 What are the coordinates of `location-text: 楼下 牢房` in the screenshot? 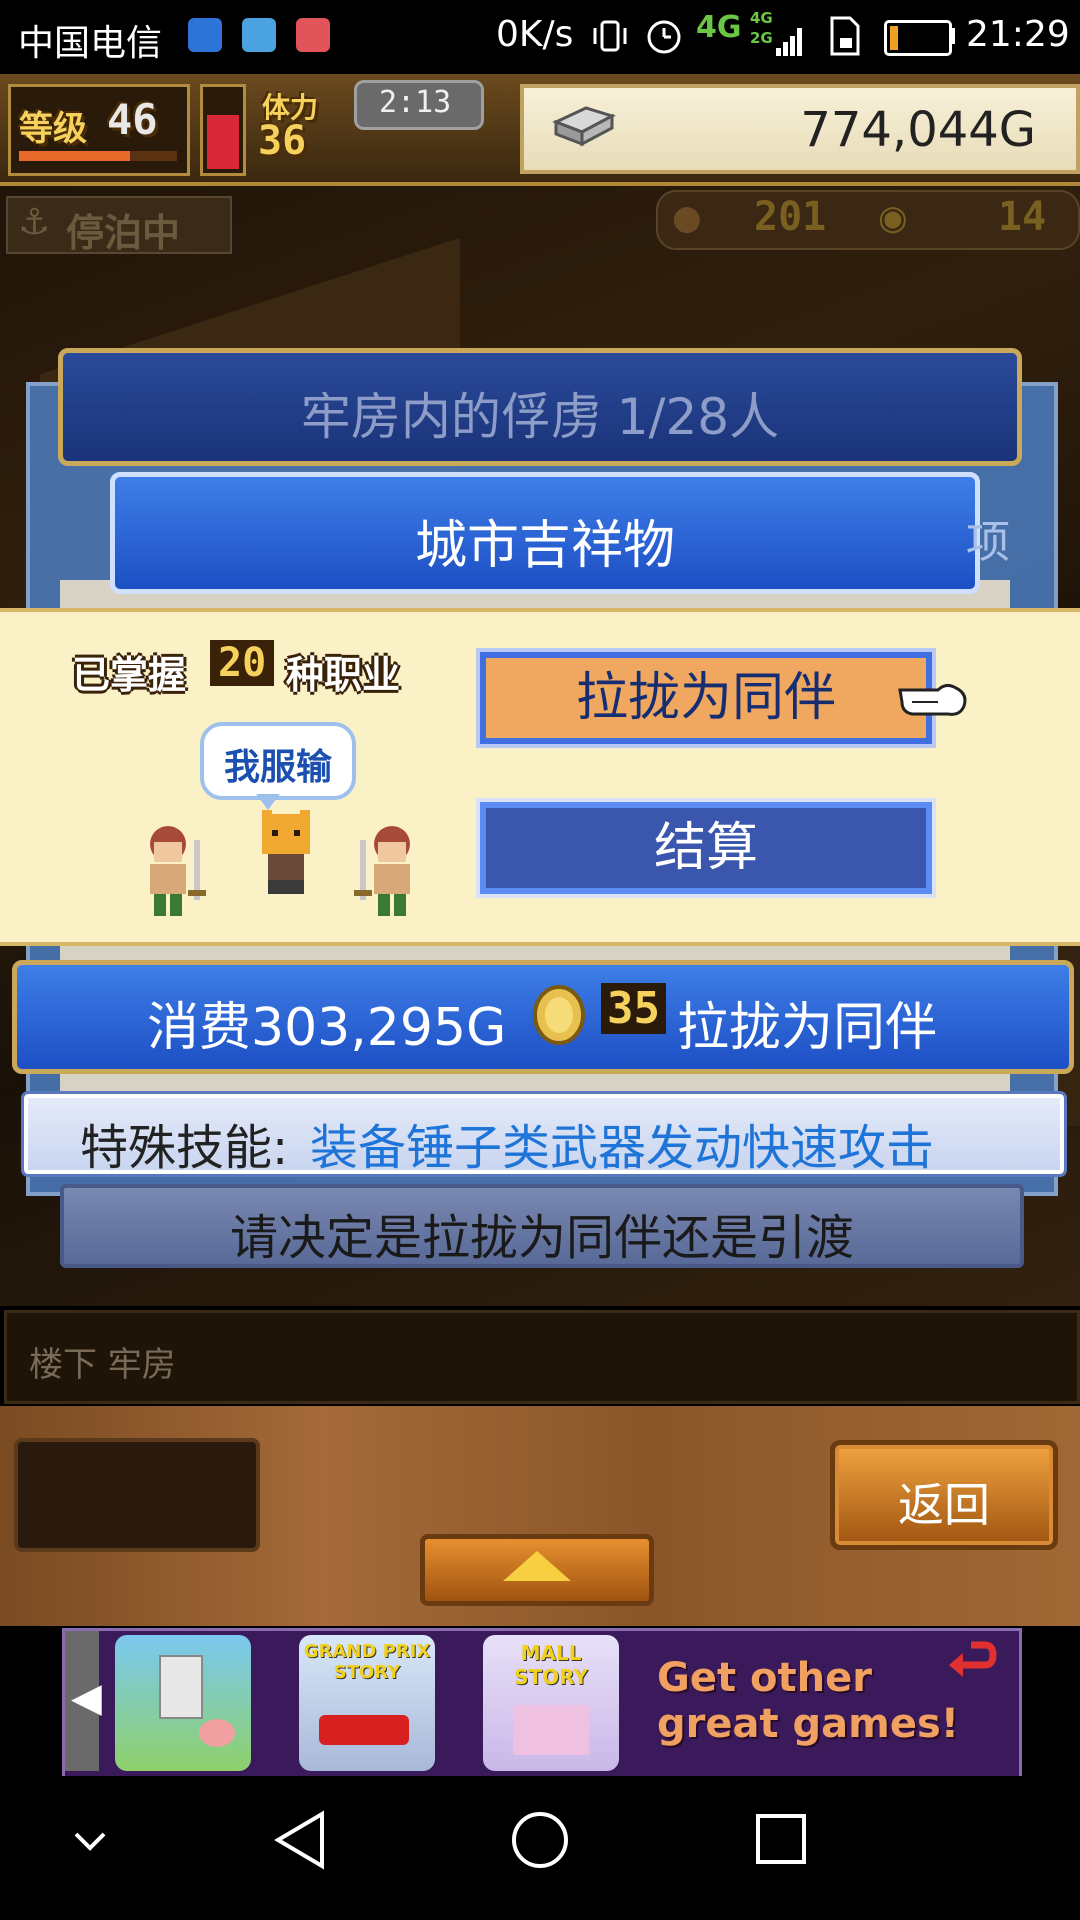 It's located at (102, 1365).